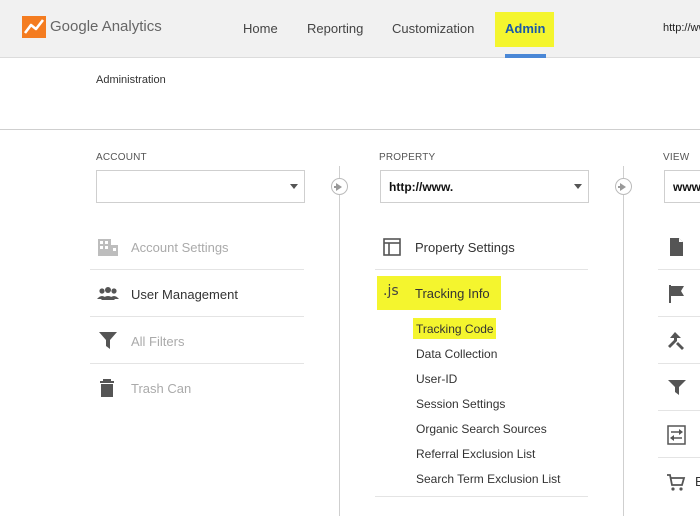  Describe the element at coordinates (180, 247) in the screenshot. I see `account-settings-label: Account Settings` at that location.